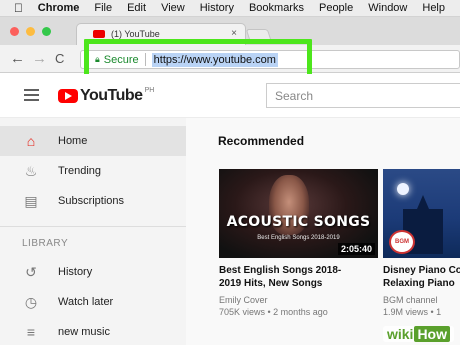 This screenshot has width=460, height=345. Describe the element at coordinates (121, 59) in the screenshot. I see `secure-label: Secure` at that location.